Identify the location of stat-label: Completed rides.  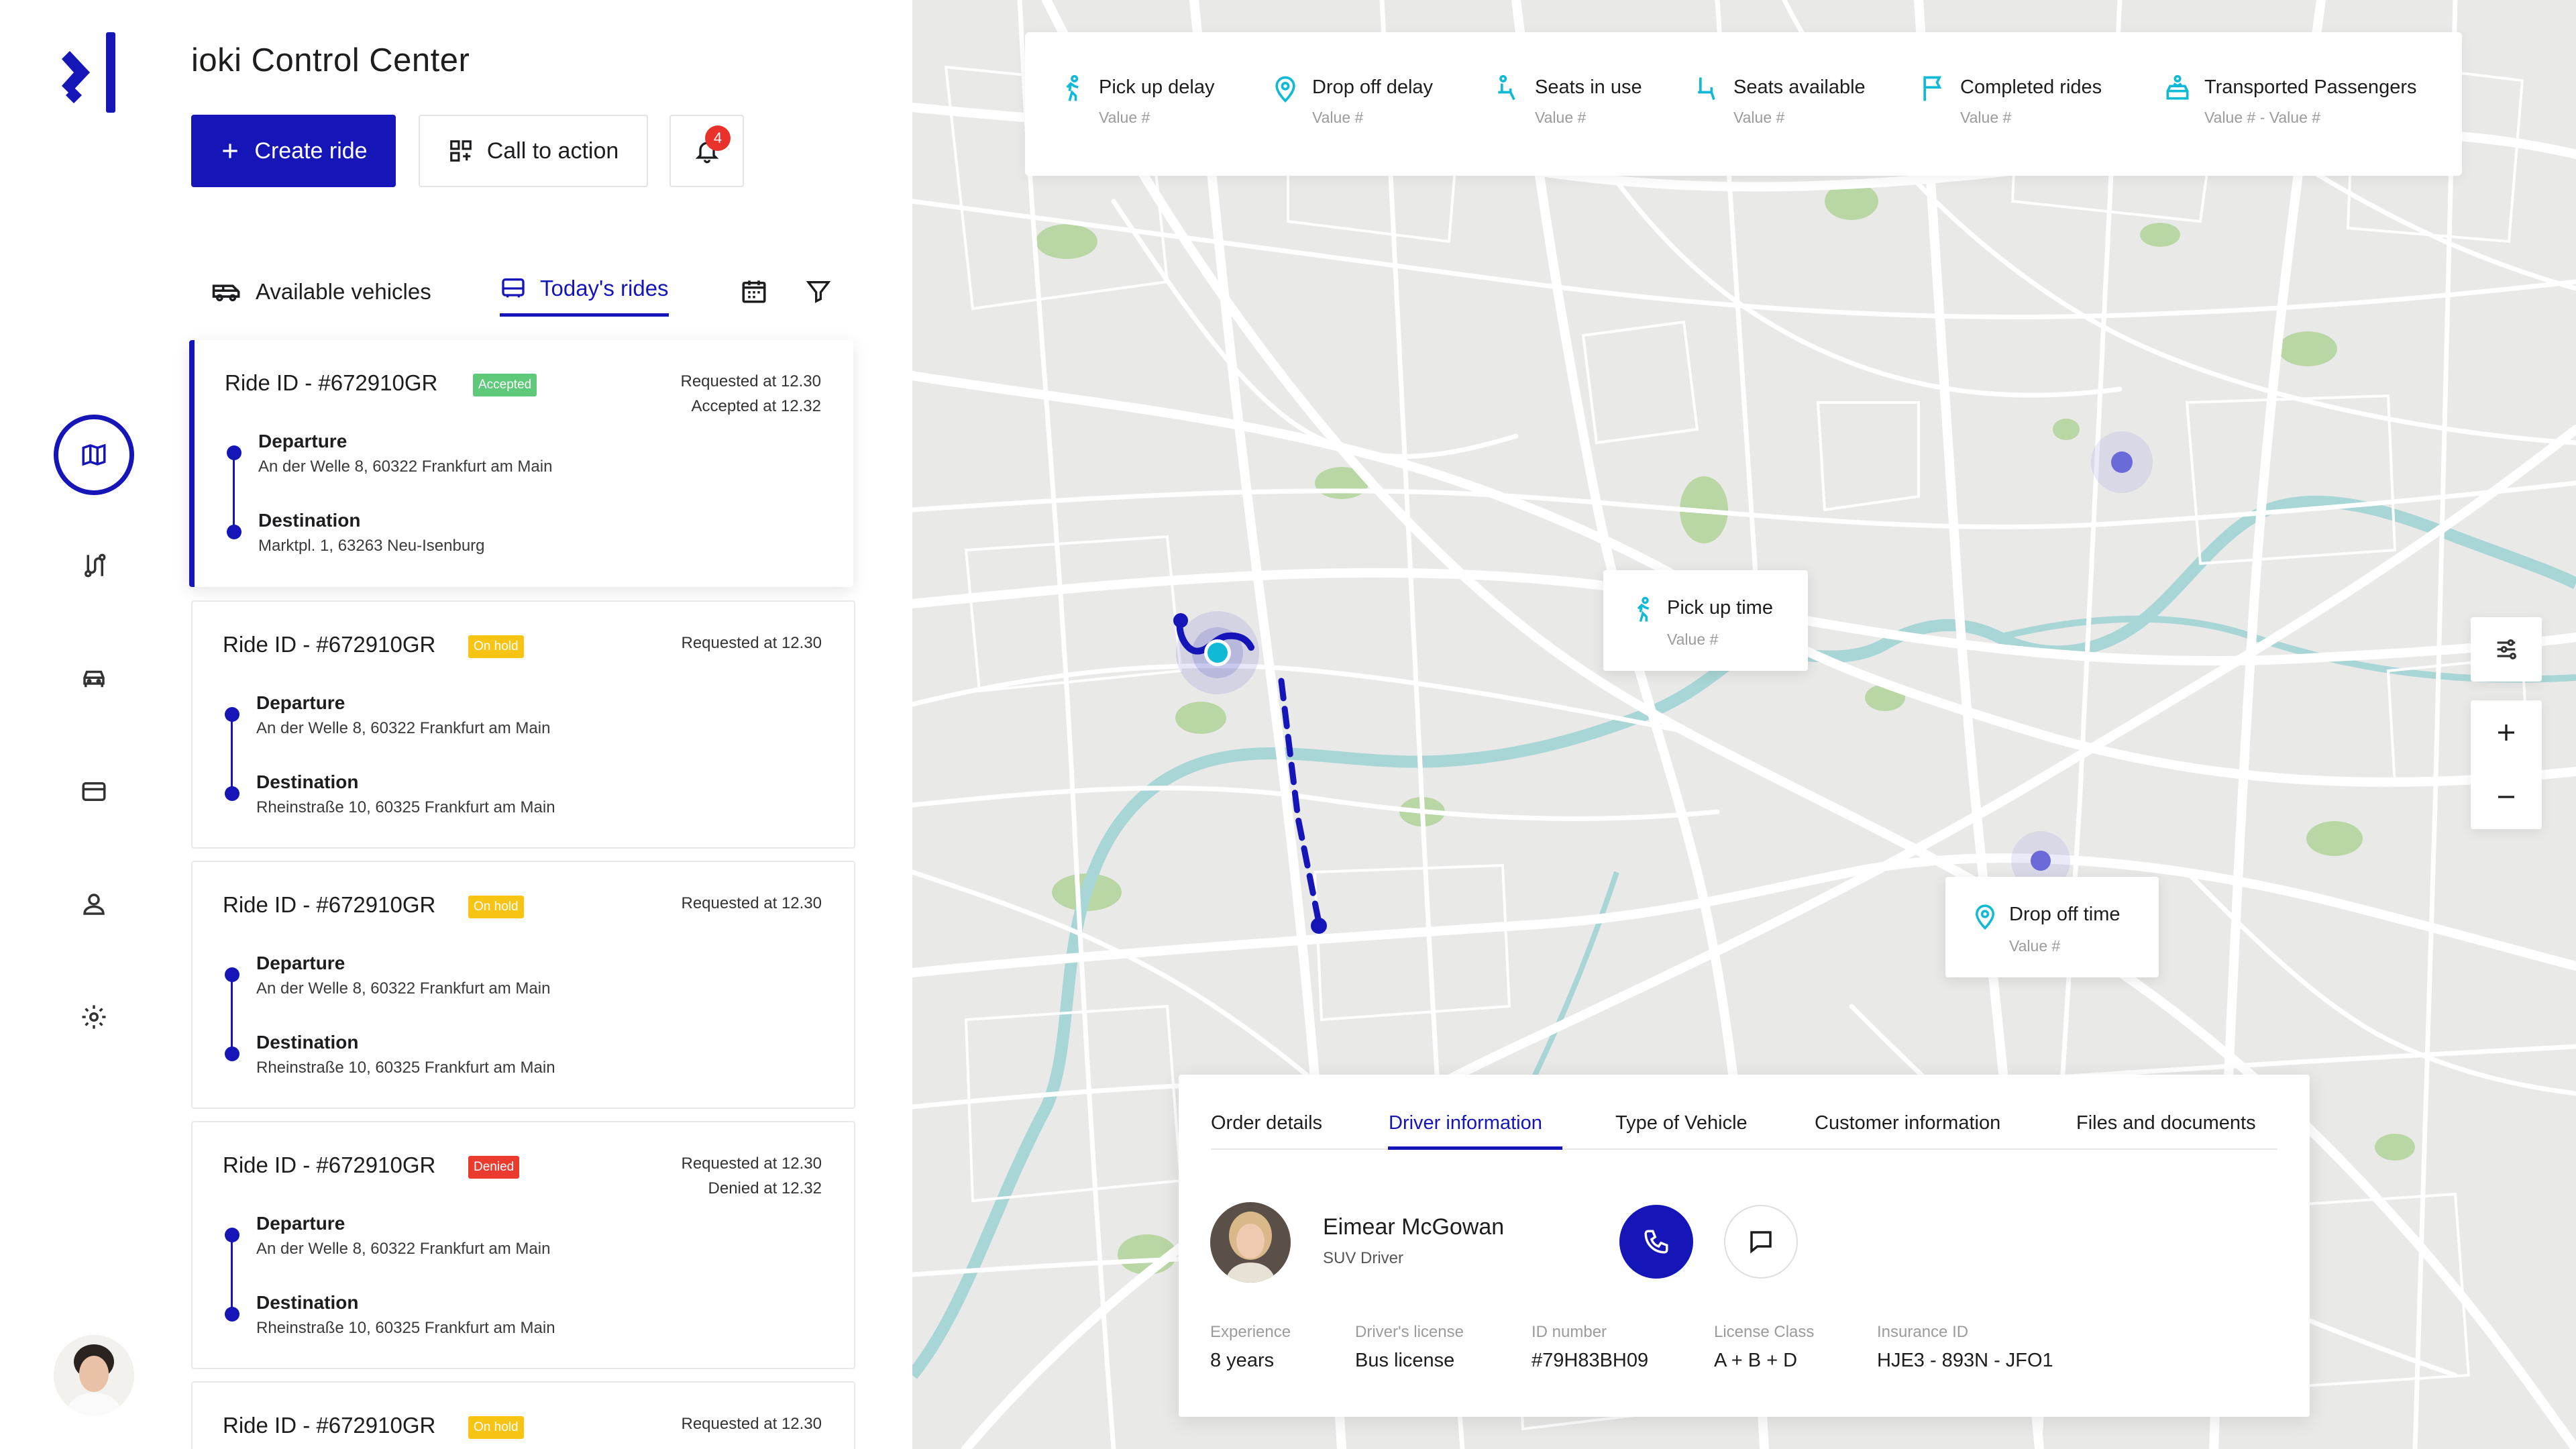
(2031, 87).